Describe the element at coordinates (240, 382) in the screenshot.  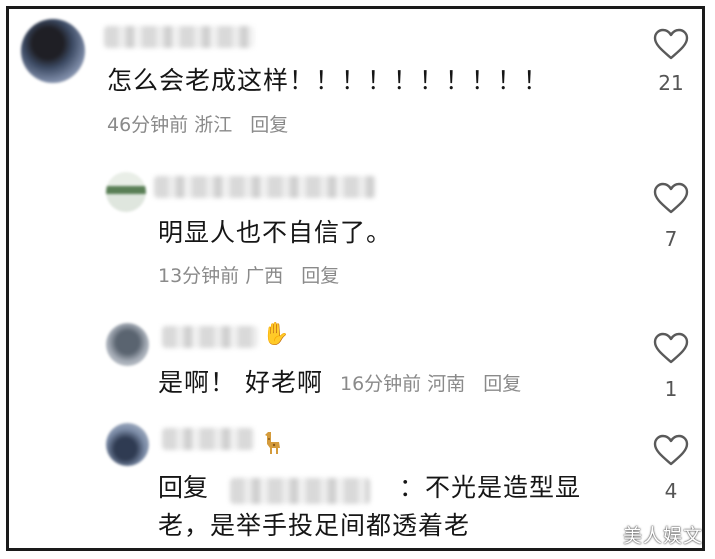
I see `comment-text: 是啊！ 好老啊` at that location.